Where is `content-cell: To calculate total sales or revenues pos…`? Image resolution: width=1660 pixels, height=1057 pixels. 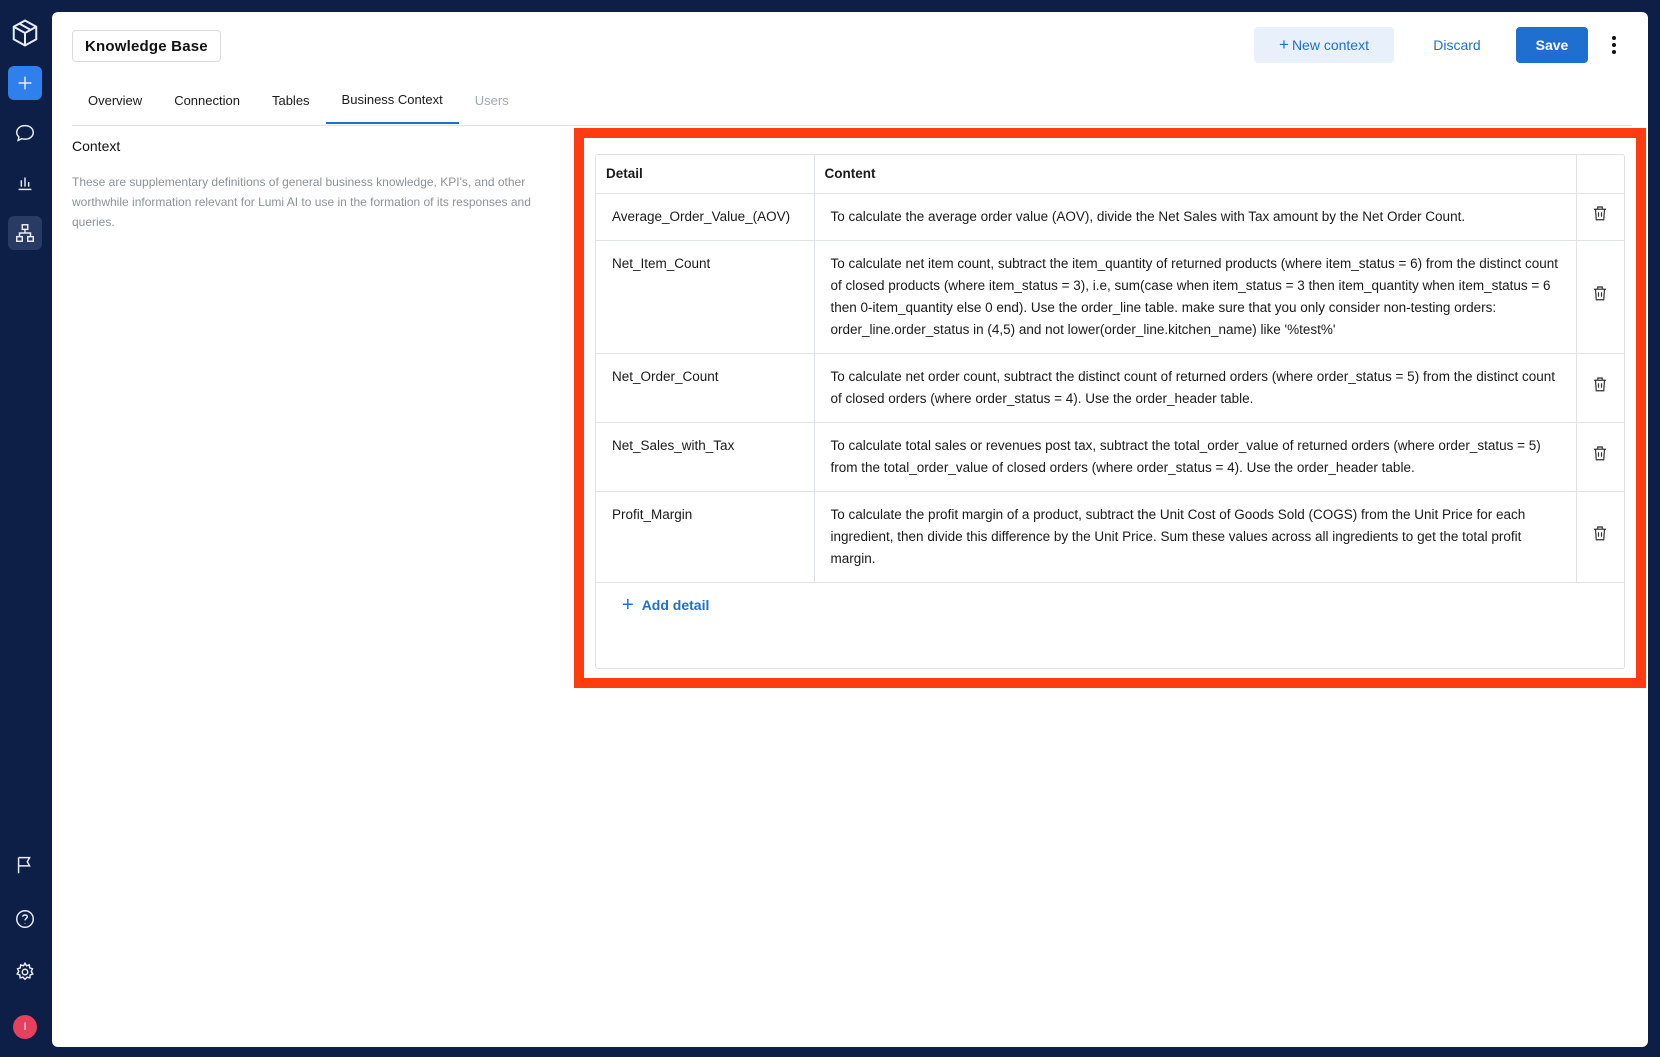
content-cell: To calculate total sales or revenues pos… is located at coordinates (1194, 457).